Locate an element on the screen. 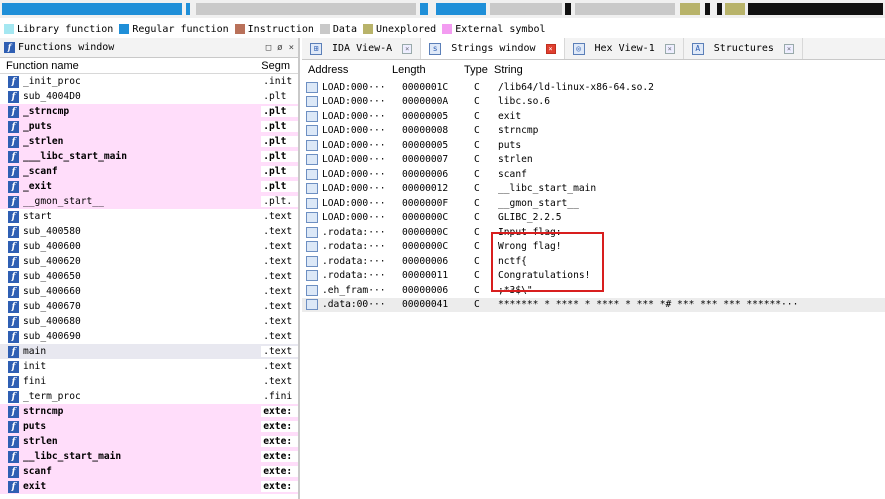 This screenshot has width=885, height=499. function-name: _strlen is located at coordinates (43, 141).